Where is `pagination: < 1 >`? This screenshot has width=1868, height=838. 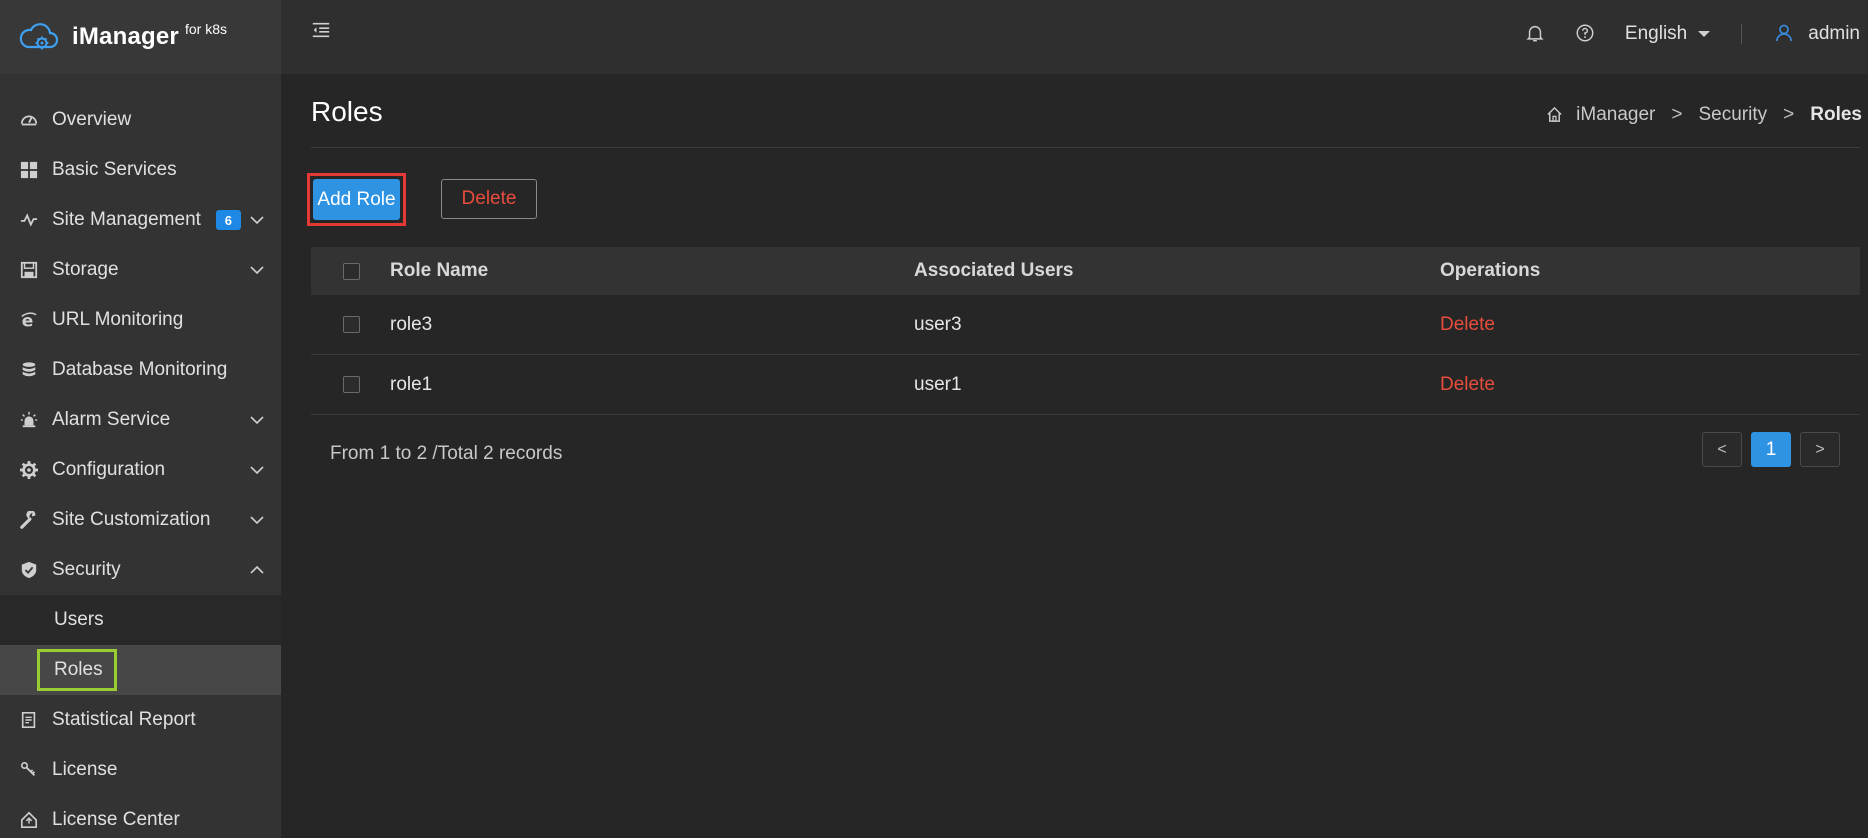 pagination: < 1 > is located at coordinates (1771, 449).